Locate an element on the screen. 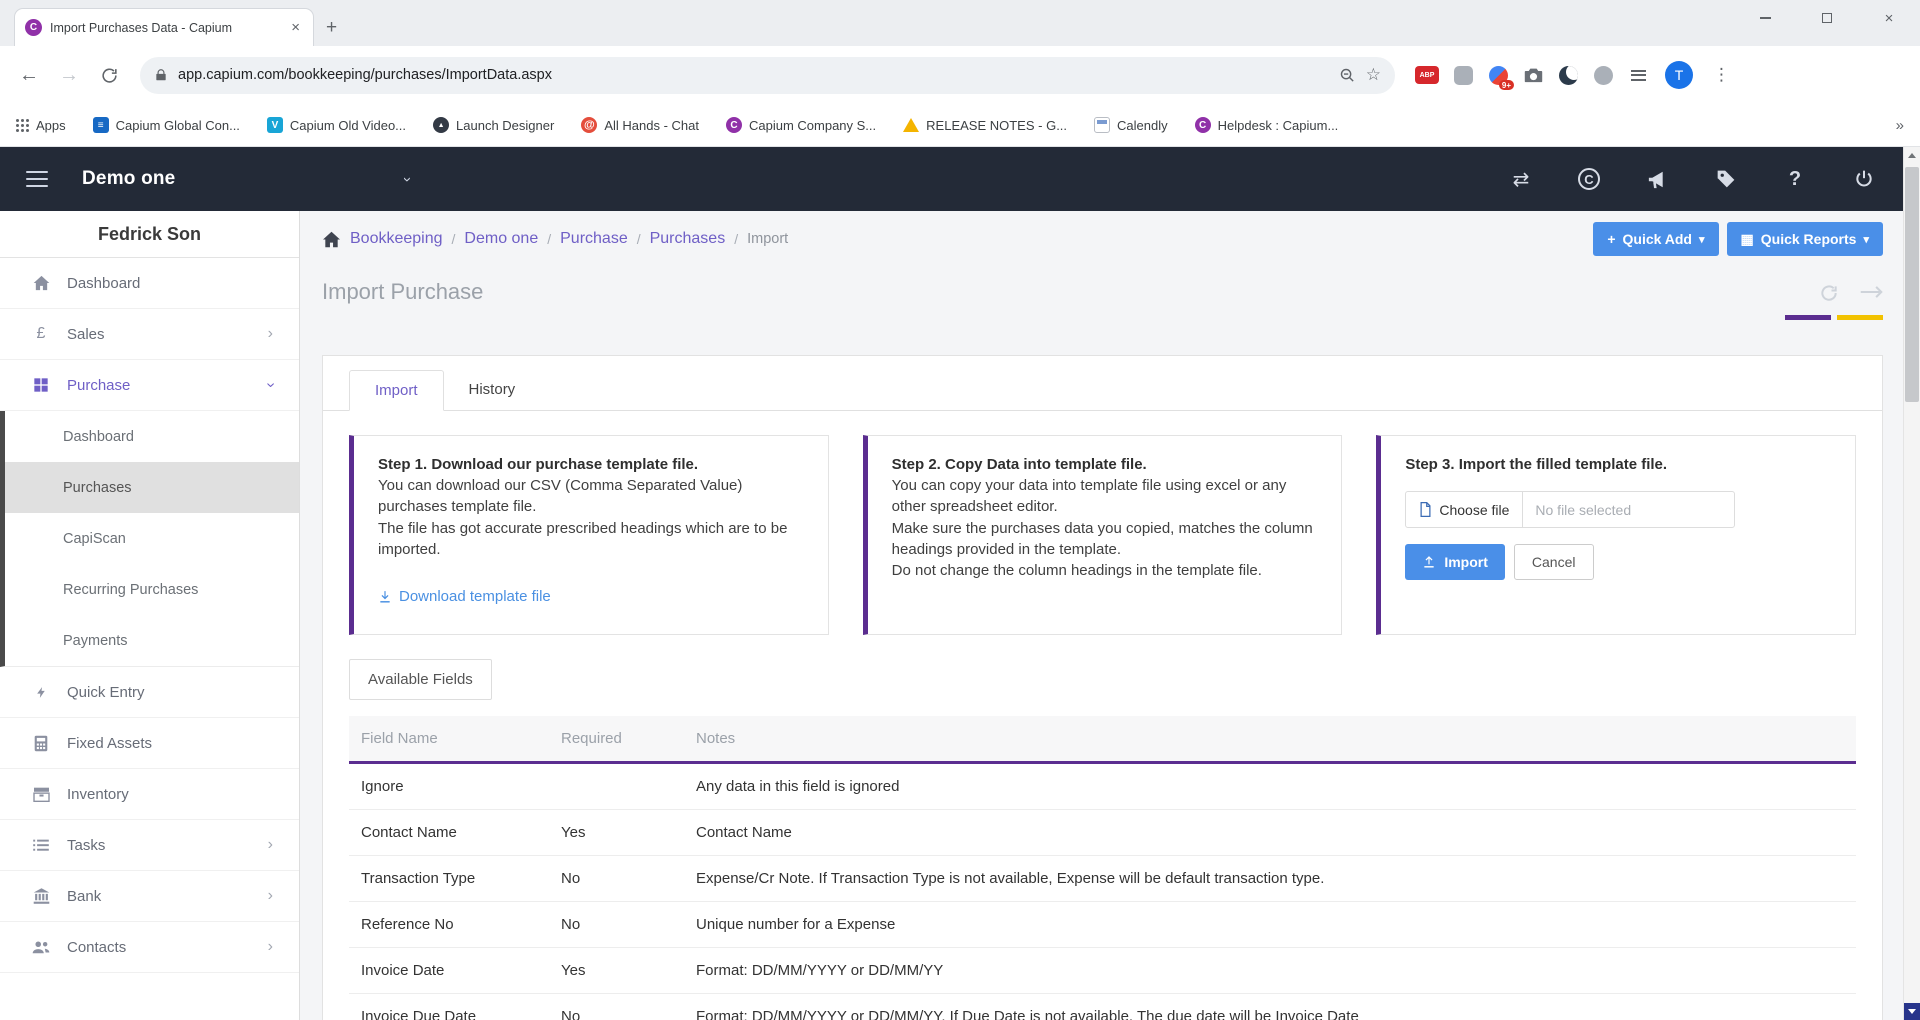  table-row: Contact Name Yes Contact Name is located at coordinates (1102, 832).